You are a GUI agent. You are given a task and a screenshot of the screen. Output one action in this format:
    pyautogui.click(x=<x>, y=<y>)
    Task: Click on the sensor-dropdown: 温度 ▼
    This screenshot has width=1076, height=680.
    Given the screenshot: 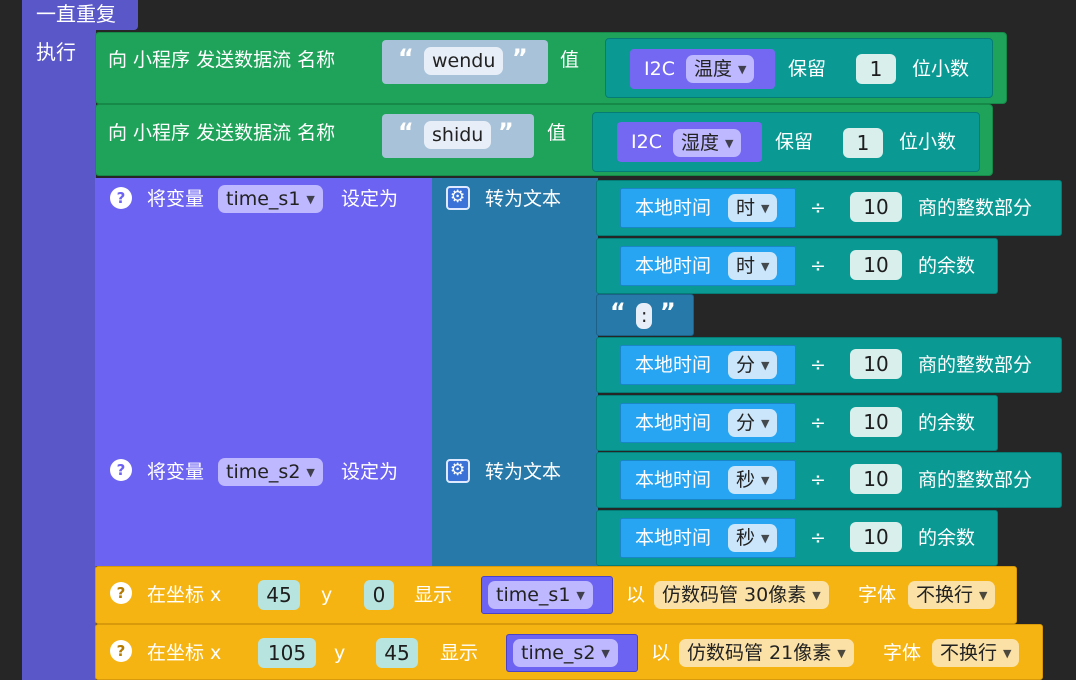 What is the action you would take?
    pyautogui.click(x=720, y=69)
    